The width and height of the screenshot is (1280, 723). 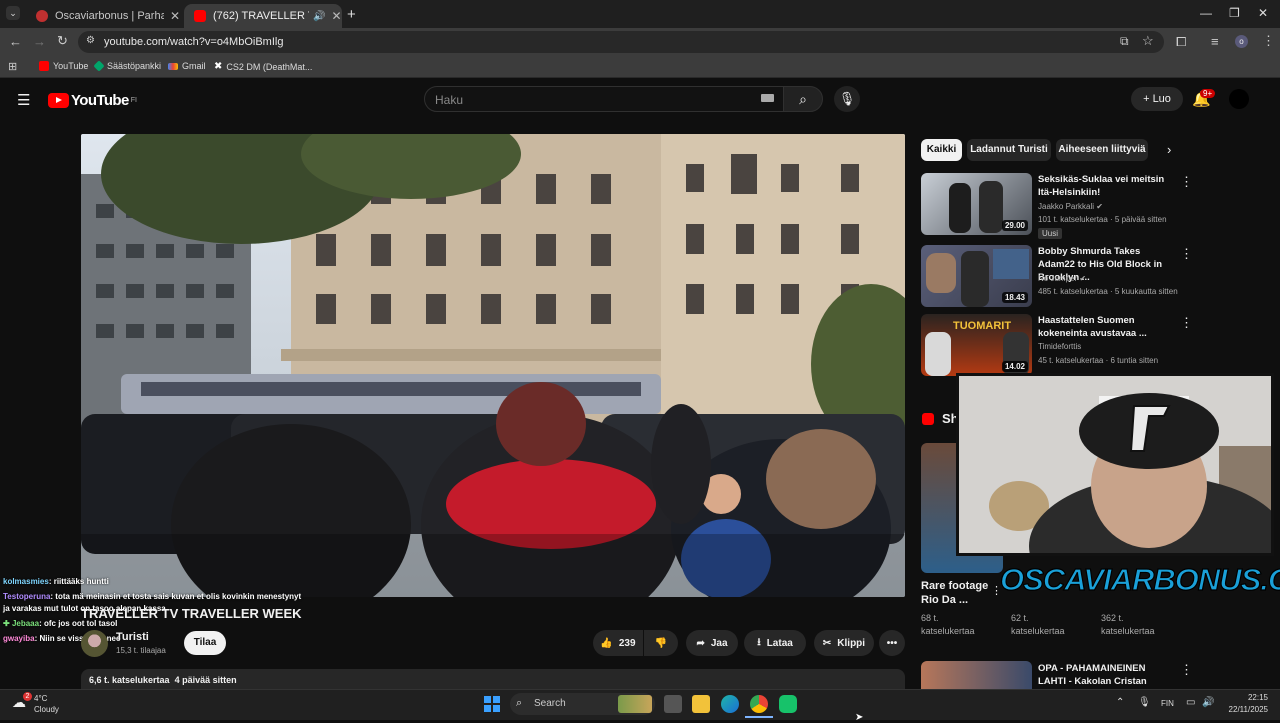 I want to click on tab-oscaviarbonus: Oscaviarbonus | Parhaat talletus ✕, so click(x=103, y=16).